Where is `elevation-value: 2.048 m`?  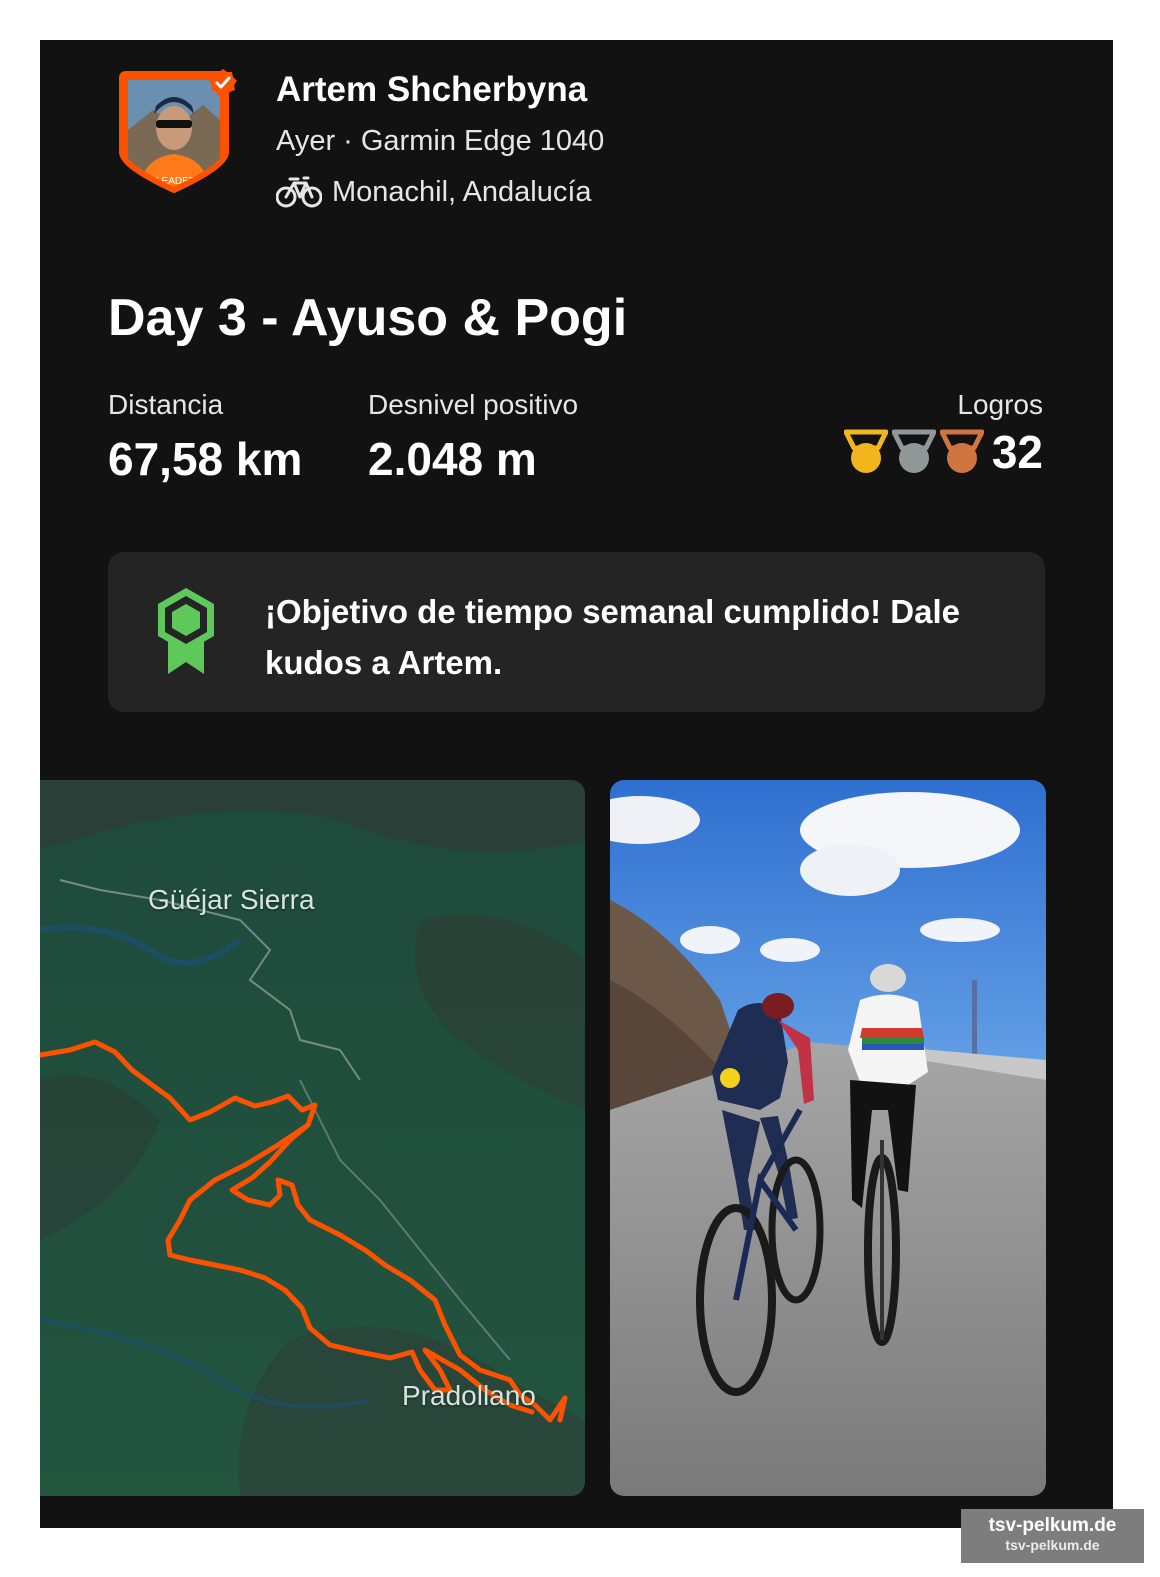 elevation-value: 2.048 m is located at coordinates (452, 459).